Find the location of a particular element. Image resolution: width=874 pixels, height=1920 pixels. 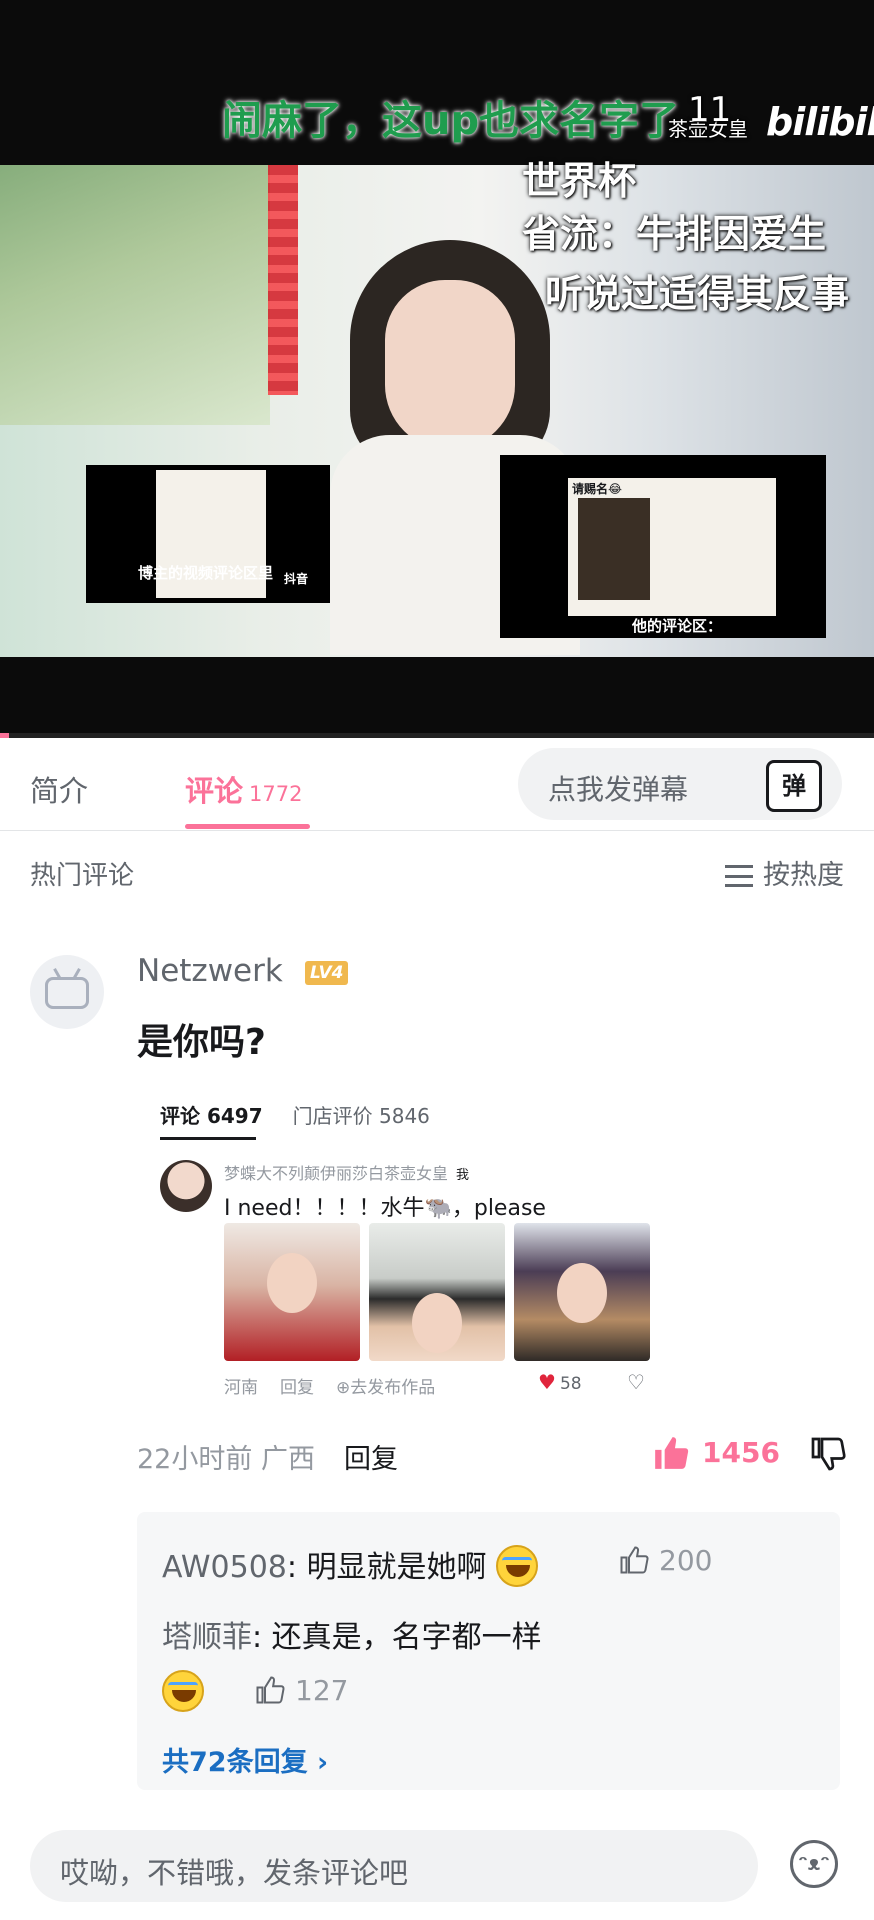

emoji-picker-icon: ᵔᴥᵔ is located at coordinates (814, 1864).